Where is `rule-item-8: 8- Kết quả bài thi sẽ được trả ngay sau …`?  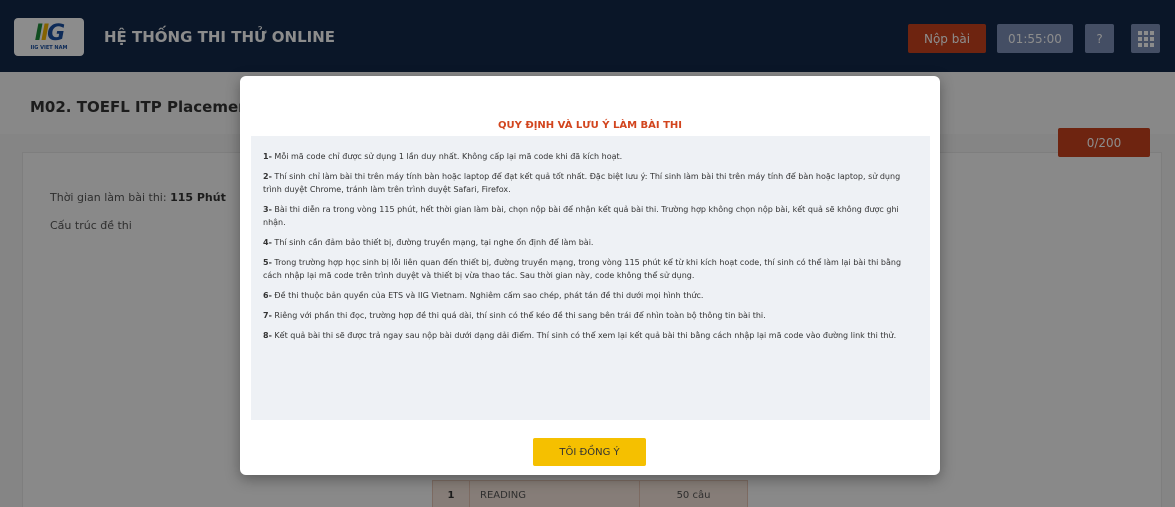
rule-item-8: 8- Kết quả bài thi sẽ được trả ngay sau … is located at coordinates (589, 335).